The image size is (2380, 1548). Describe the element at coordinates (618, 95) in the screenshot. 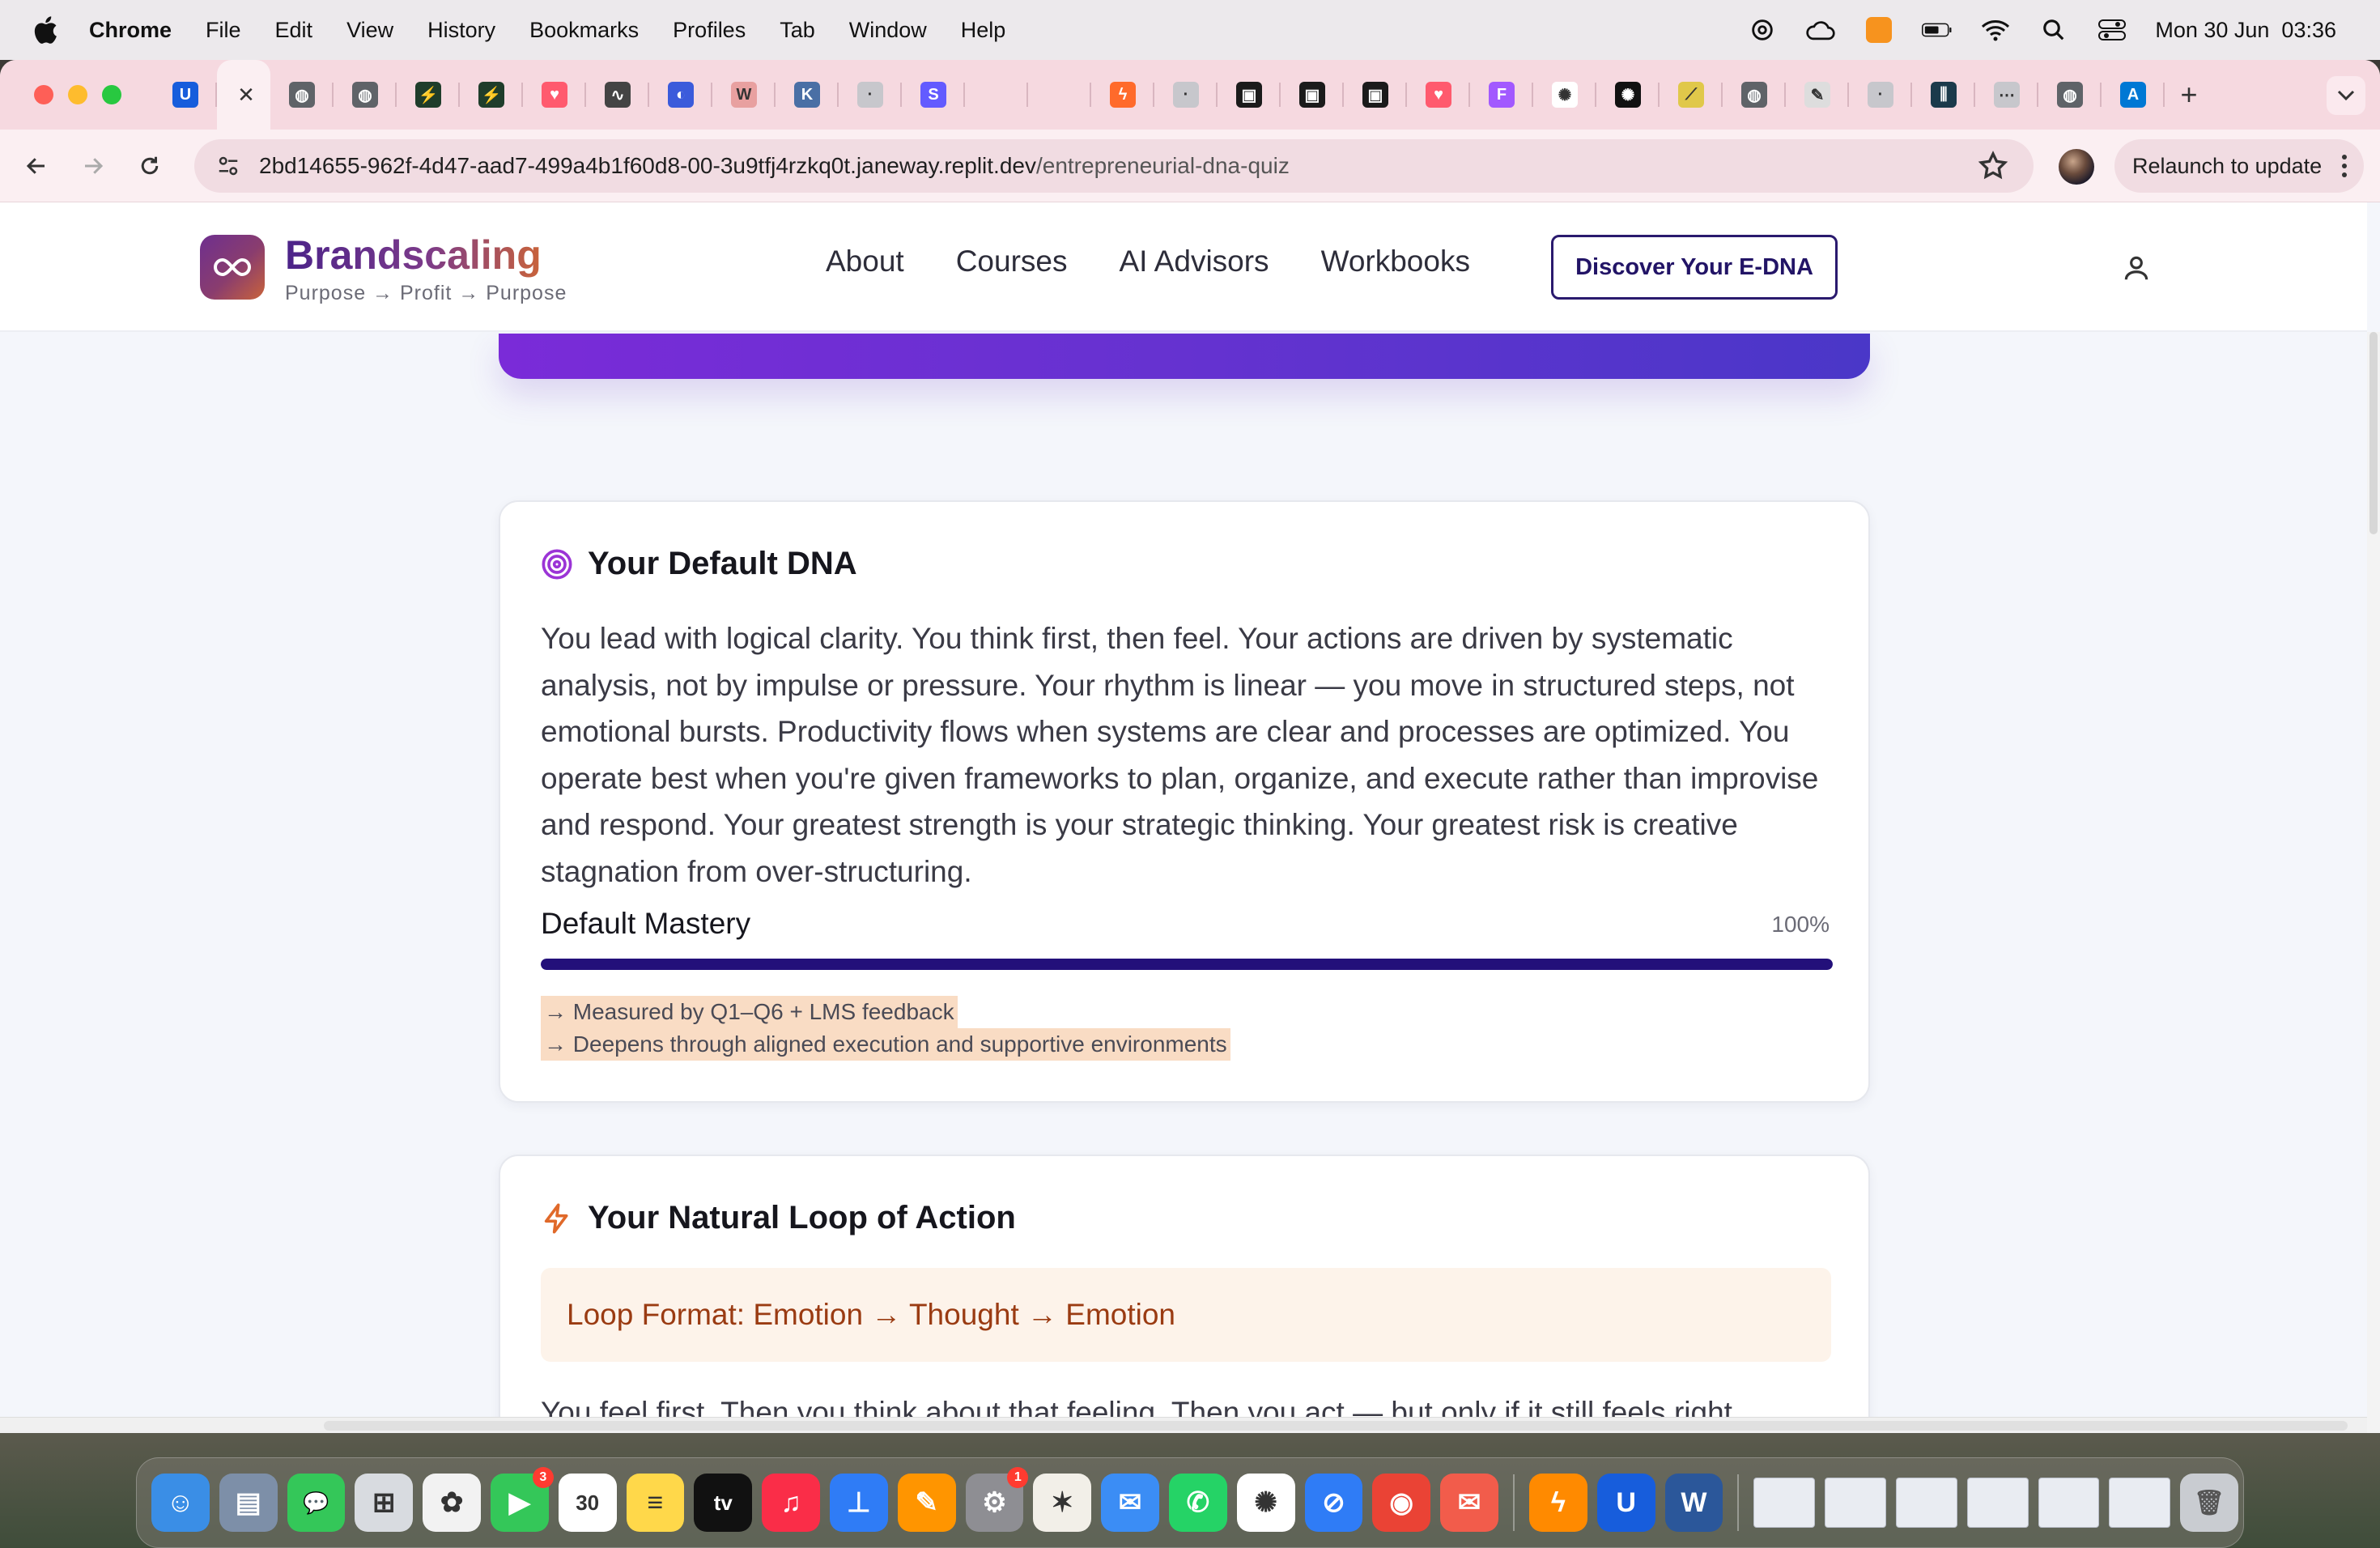

I see `browser-tab: ∿` at that location.